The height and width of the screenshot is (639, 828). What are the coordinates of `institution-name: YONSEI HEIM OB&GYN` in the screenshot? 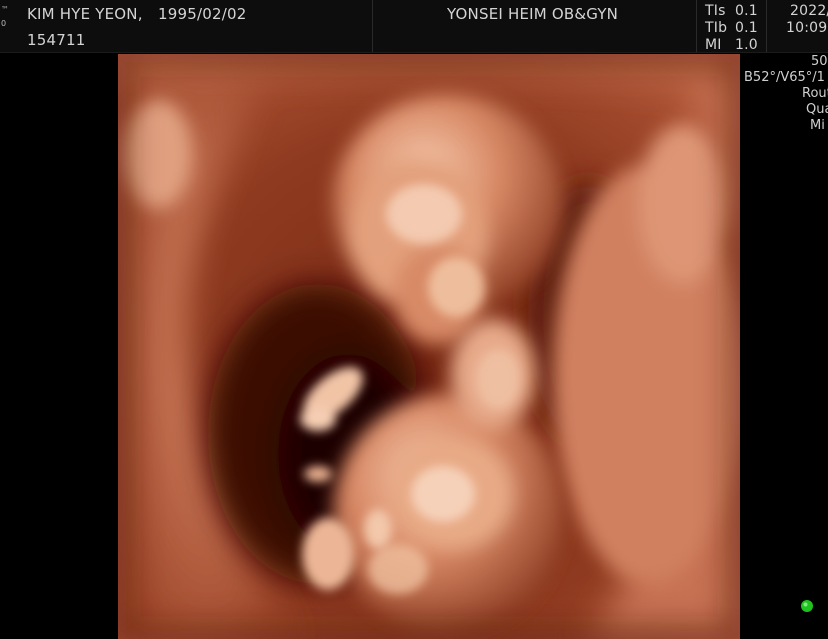 It's located at (533, 14).